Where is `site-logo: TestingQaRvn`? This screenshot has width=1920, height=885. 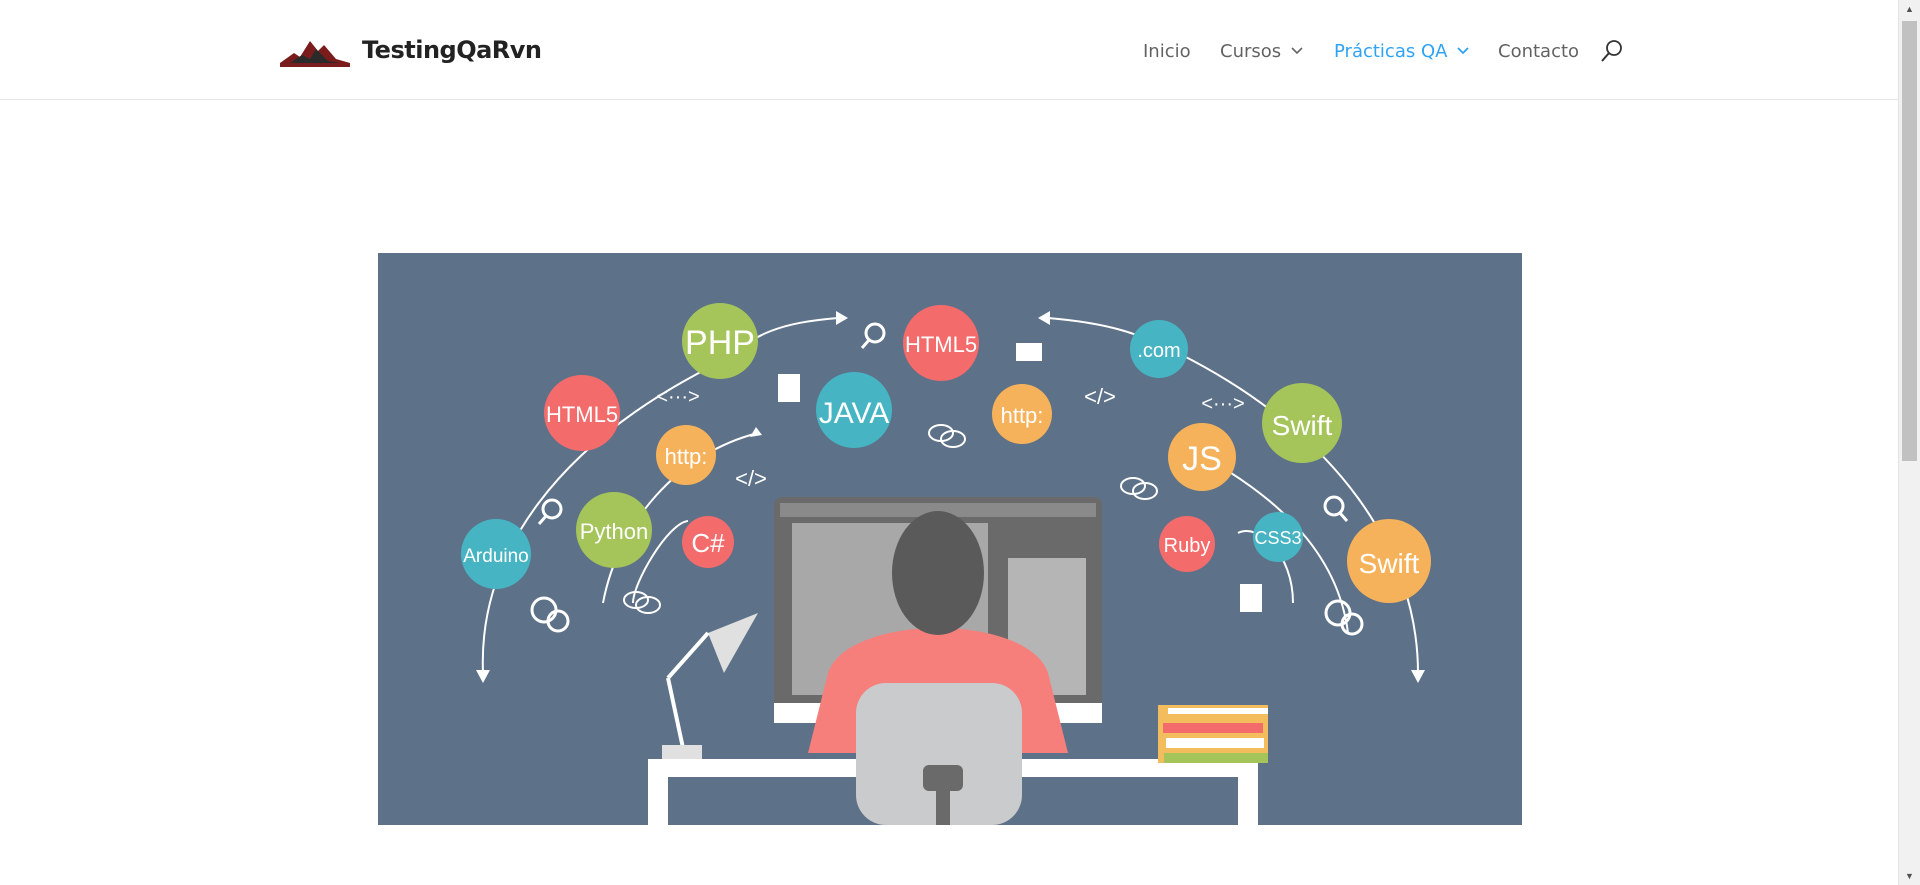 site-logo: TestingQaRvn is located at coordinates (411, 50).